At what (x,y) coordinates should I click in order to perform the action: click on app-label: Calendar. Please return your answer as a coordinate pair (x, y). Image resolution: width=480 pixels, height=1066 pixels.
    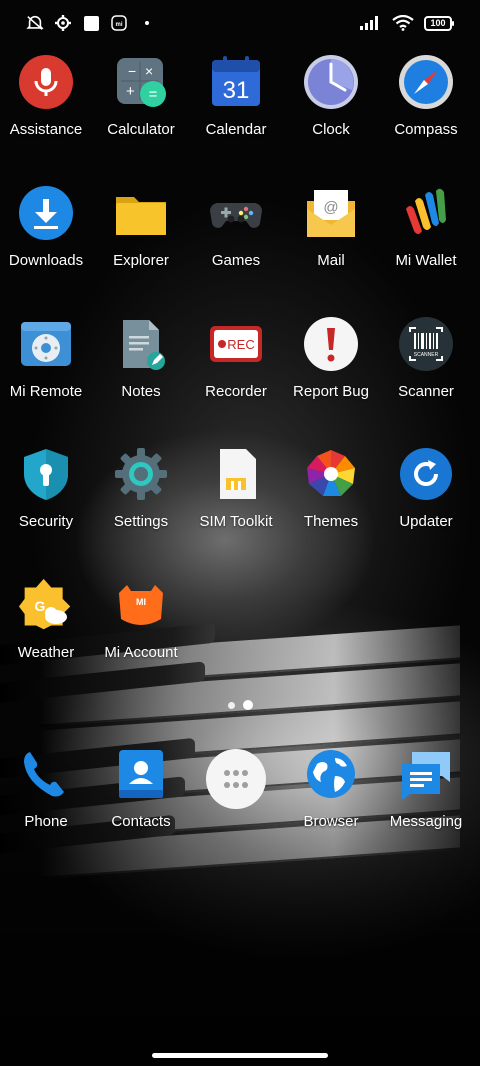
    Looking at the image, I should click on (236, 129).